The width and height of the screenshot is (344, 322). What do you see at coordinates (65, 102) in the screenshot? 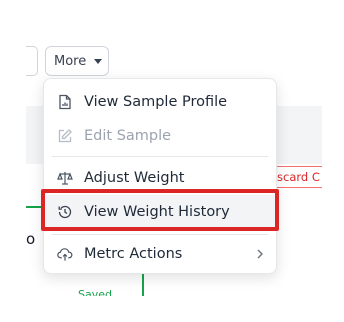
I see `document-chart-icon` at bounding box center [65, 102].